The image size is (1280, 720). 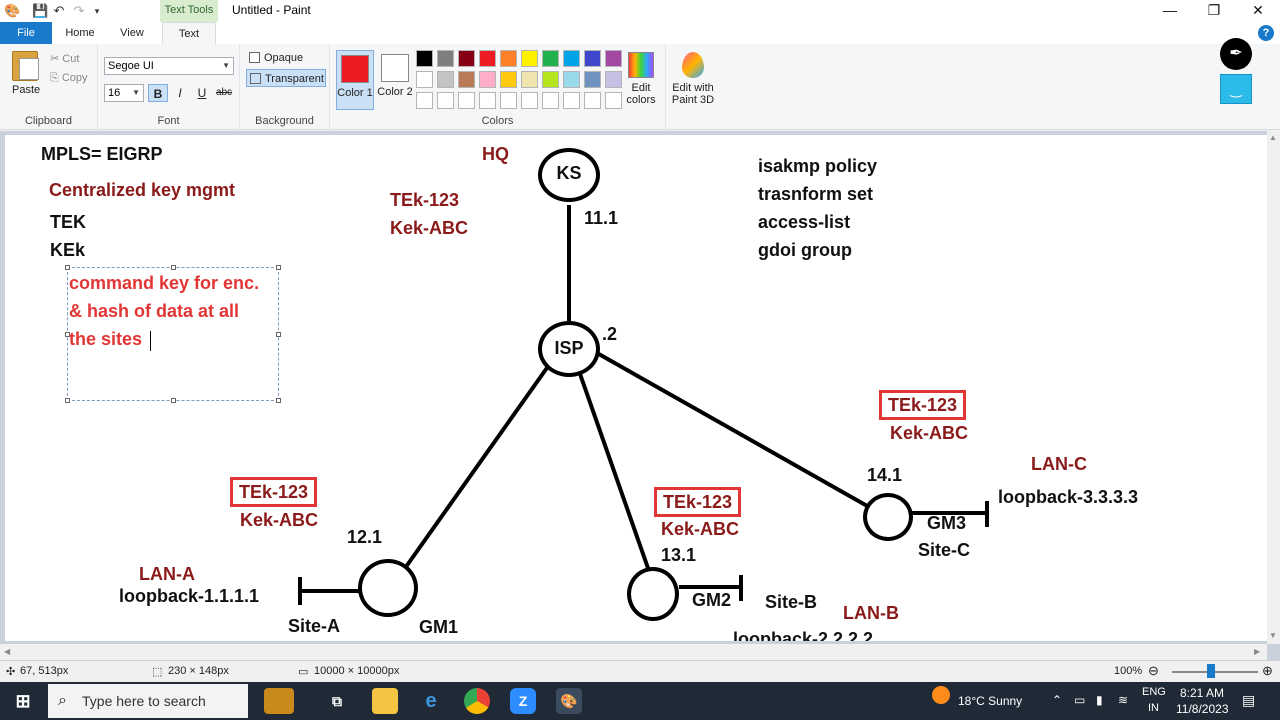 What do you see at coordinates (1248, 700) in the screenshot?
I see `notifications-icon: ▤` at bounding box center [1248, 700].